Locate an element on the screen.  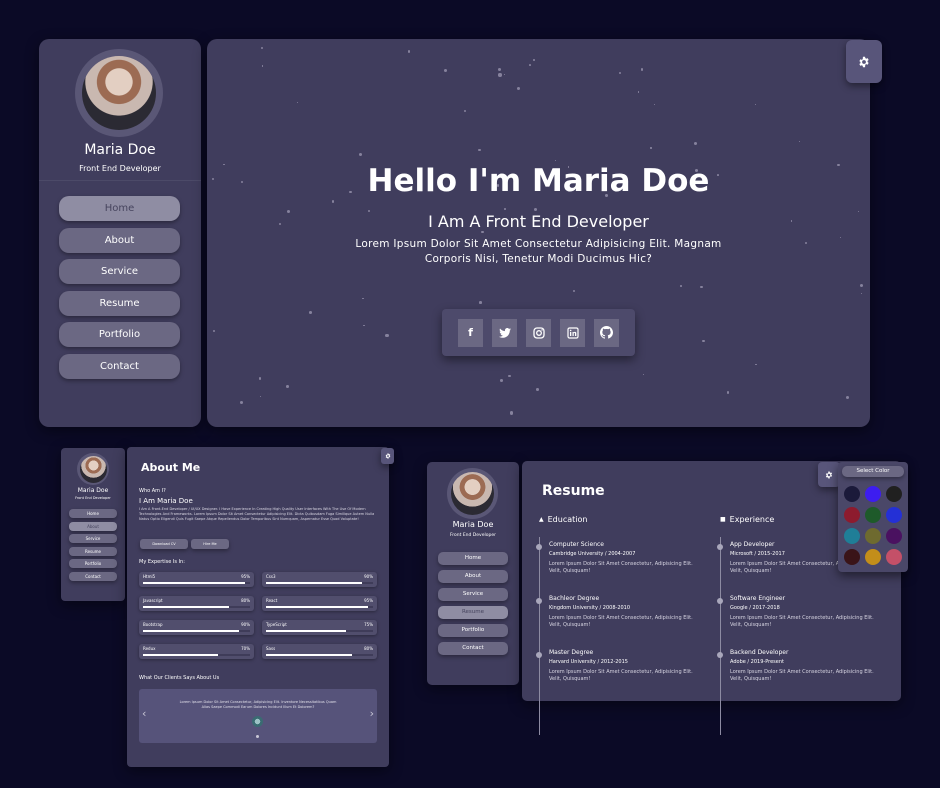
skill-bar: Javascript 80% is located at coordinates (196, 603).